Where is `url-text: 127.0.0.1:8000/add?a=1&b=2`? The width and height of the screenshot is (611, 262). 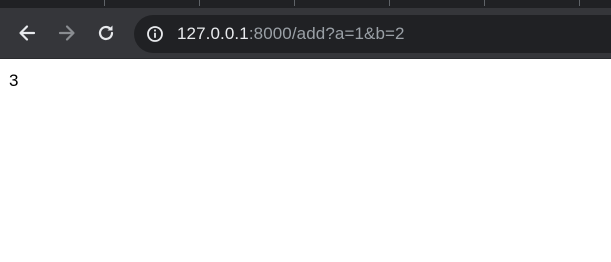
url-text: 127.0.0.1:8000/add?a=1&b=2 is located at coordinates (291, 34).